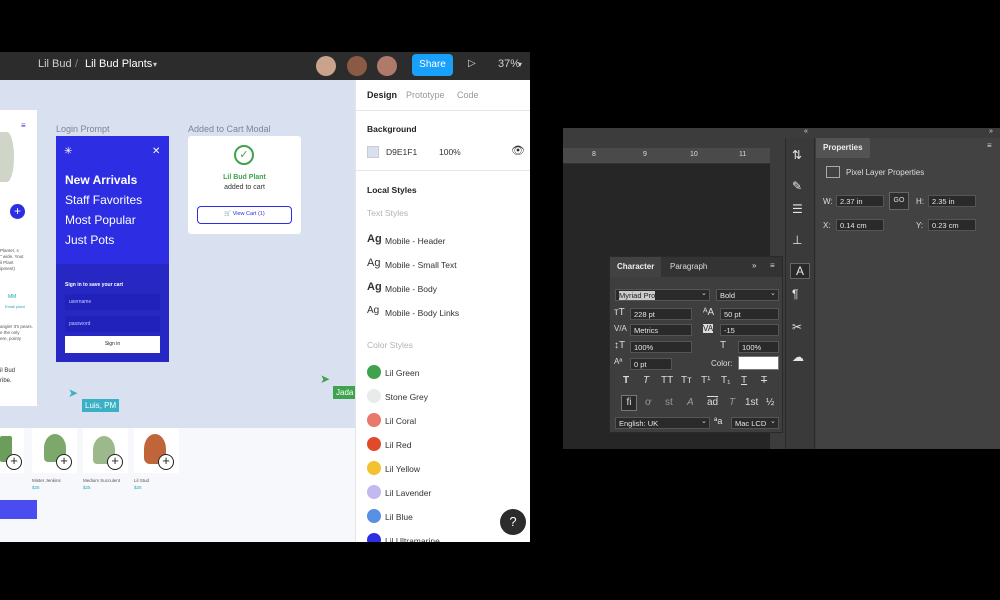 This screenshot has width=1000, height=600. Describe the element at coordinates (667, 380) in the screenshot. I see `all-caps-button: TT` at that location.